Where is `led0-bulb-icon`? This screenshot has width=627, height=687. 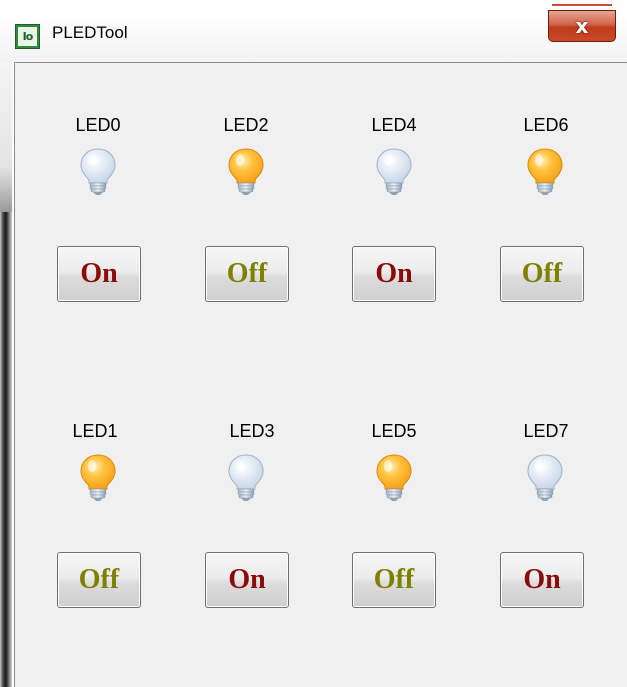
led0-bulb-icon is located at coordinates (98, 172).